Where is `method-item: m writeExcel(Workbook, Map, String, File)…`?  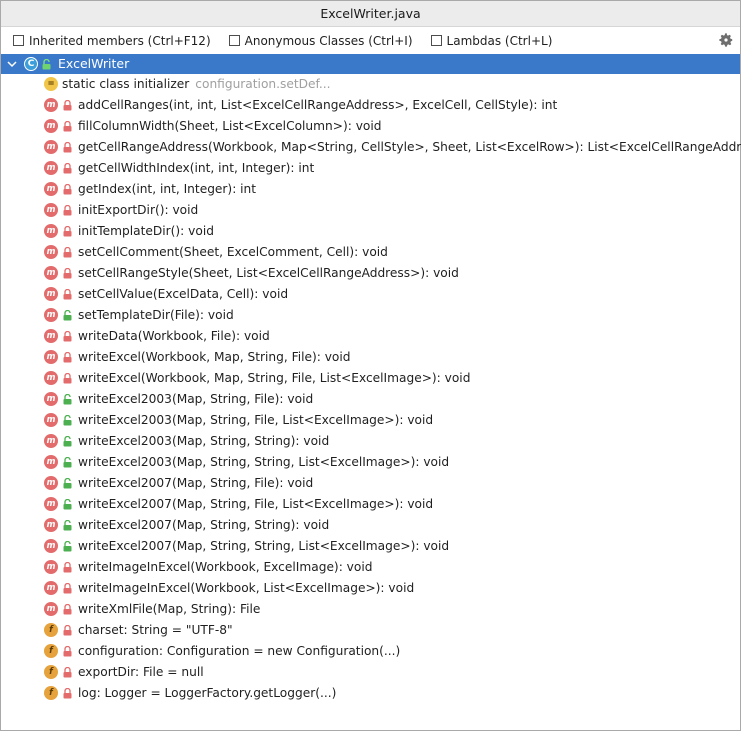
method-item: m writeExcel(Workbook, Map, String, File)… is located at coordinates (370, 357).